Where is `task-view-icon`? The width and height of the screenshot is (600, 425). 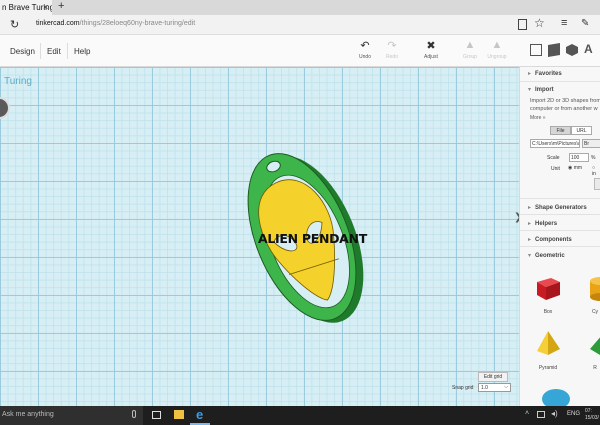 task-view-icon is located at coordinates (156, 415).